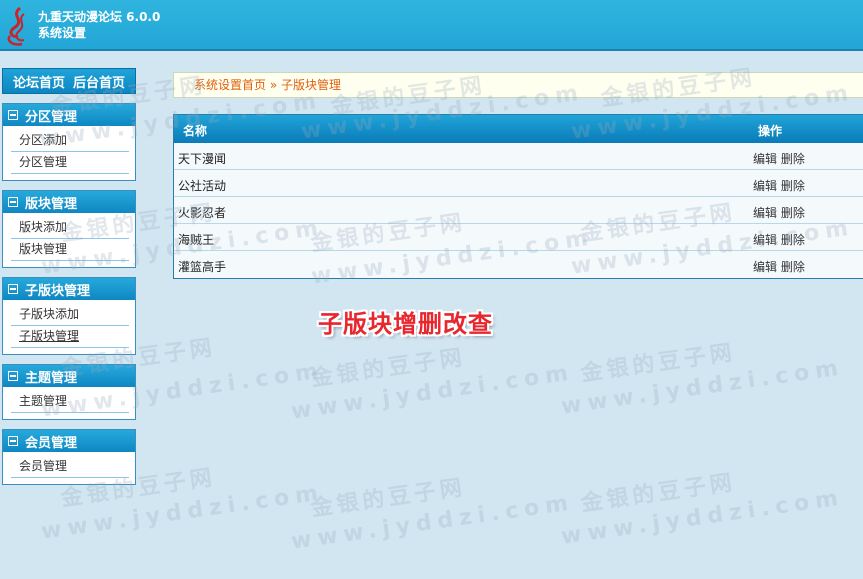 This screenshot has width=863, height=579. I want to click on column-header-ops: 操作, so click(770, 131).